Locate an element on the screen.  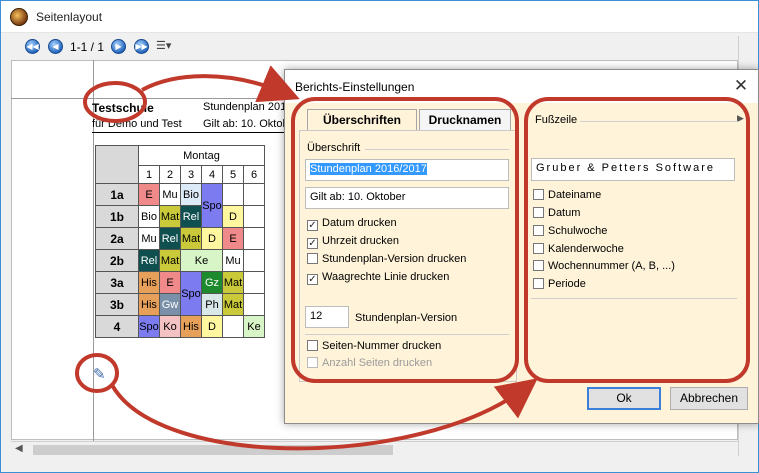
next-page-icon: ▶ is located at coordinates (118, 46).